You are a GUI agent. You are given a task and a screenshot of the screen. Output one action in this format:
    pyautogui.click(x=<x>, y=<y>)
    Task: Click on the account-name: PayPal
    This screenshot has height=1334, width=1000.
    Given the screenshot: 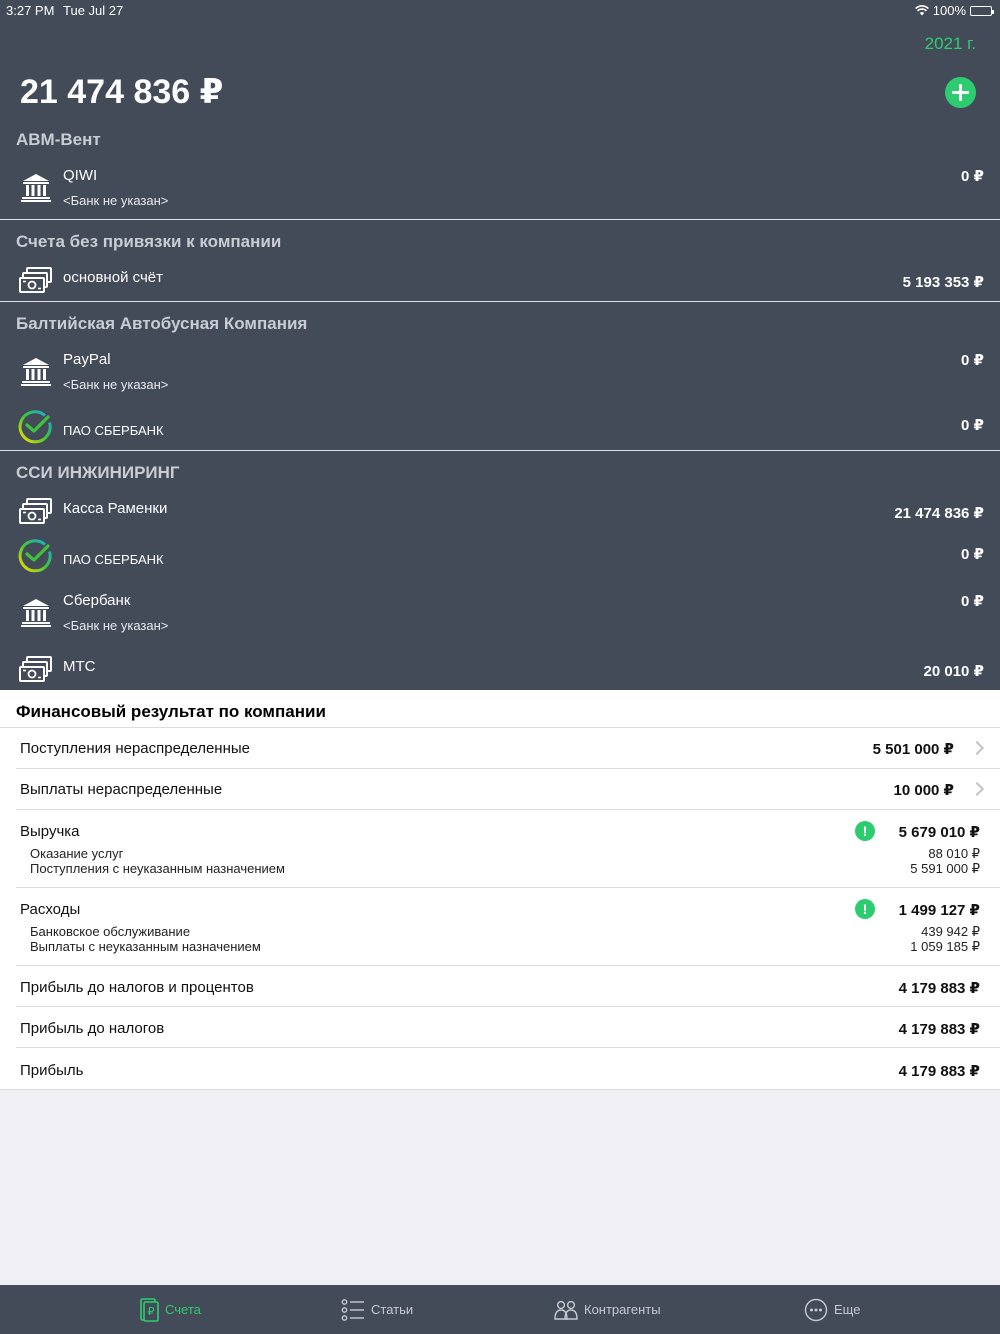 What is the action you would take?
    pyautogui.click(x=87, y=359)
    